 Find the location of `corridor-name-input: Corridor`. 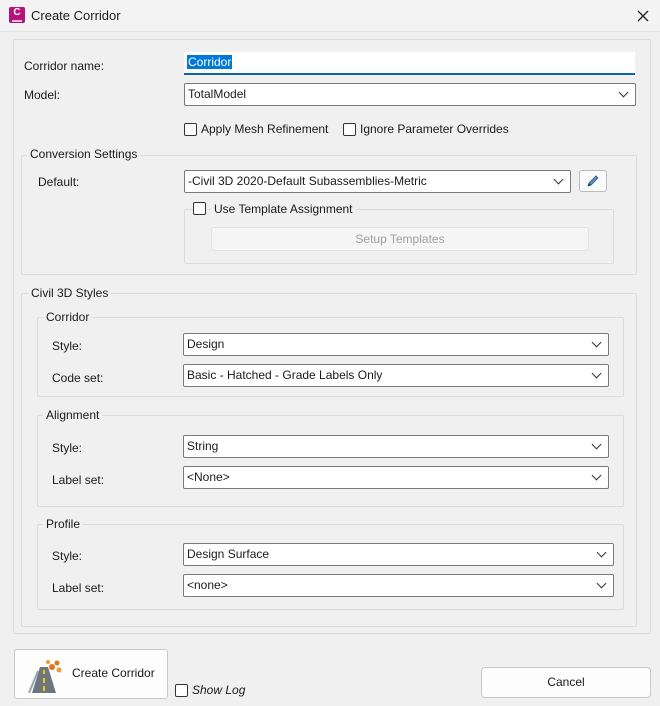

corridor-name-input: Corridor is located at coordinates (409, 63).